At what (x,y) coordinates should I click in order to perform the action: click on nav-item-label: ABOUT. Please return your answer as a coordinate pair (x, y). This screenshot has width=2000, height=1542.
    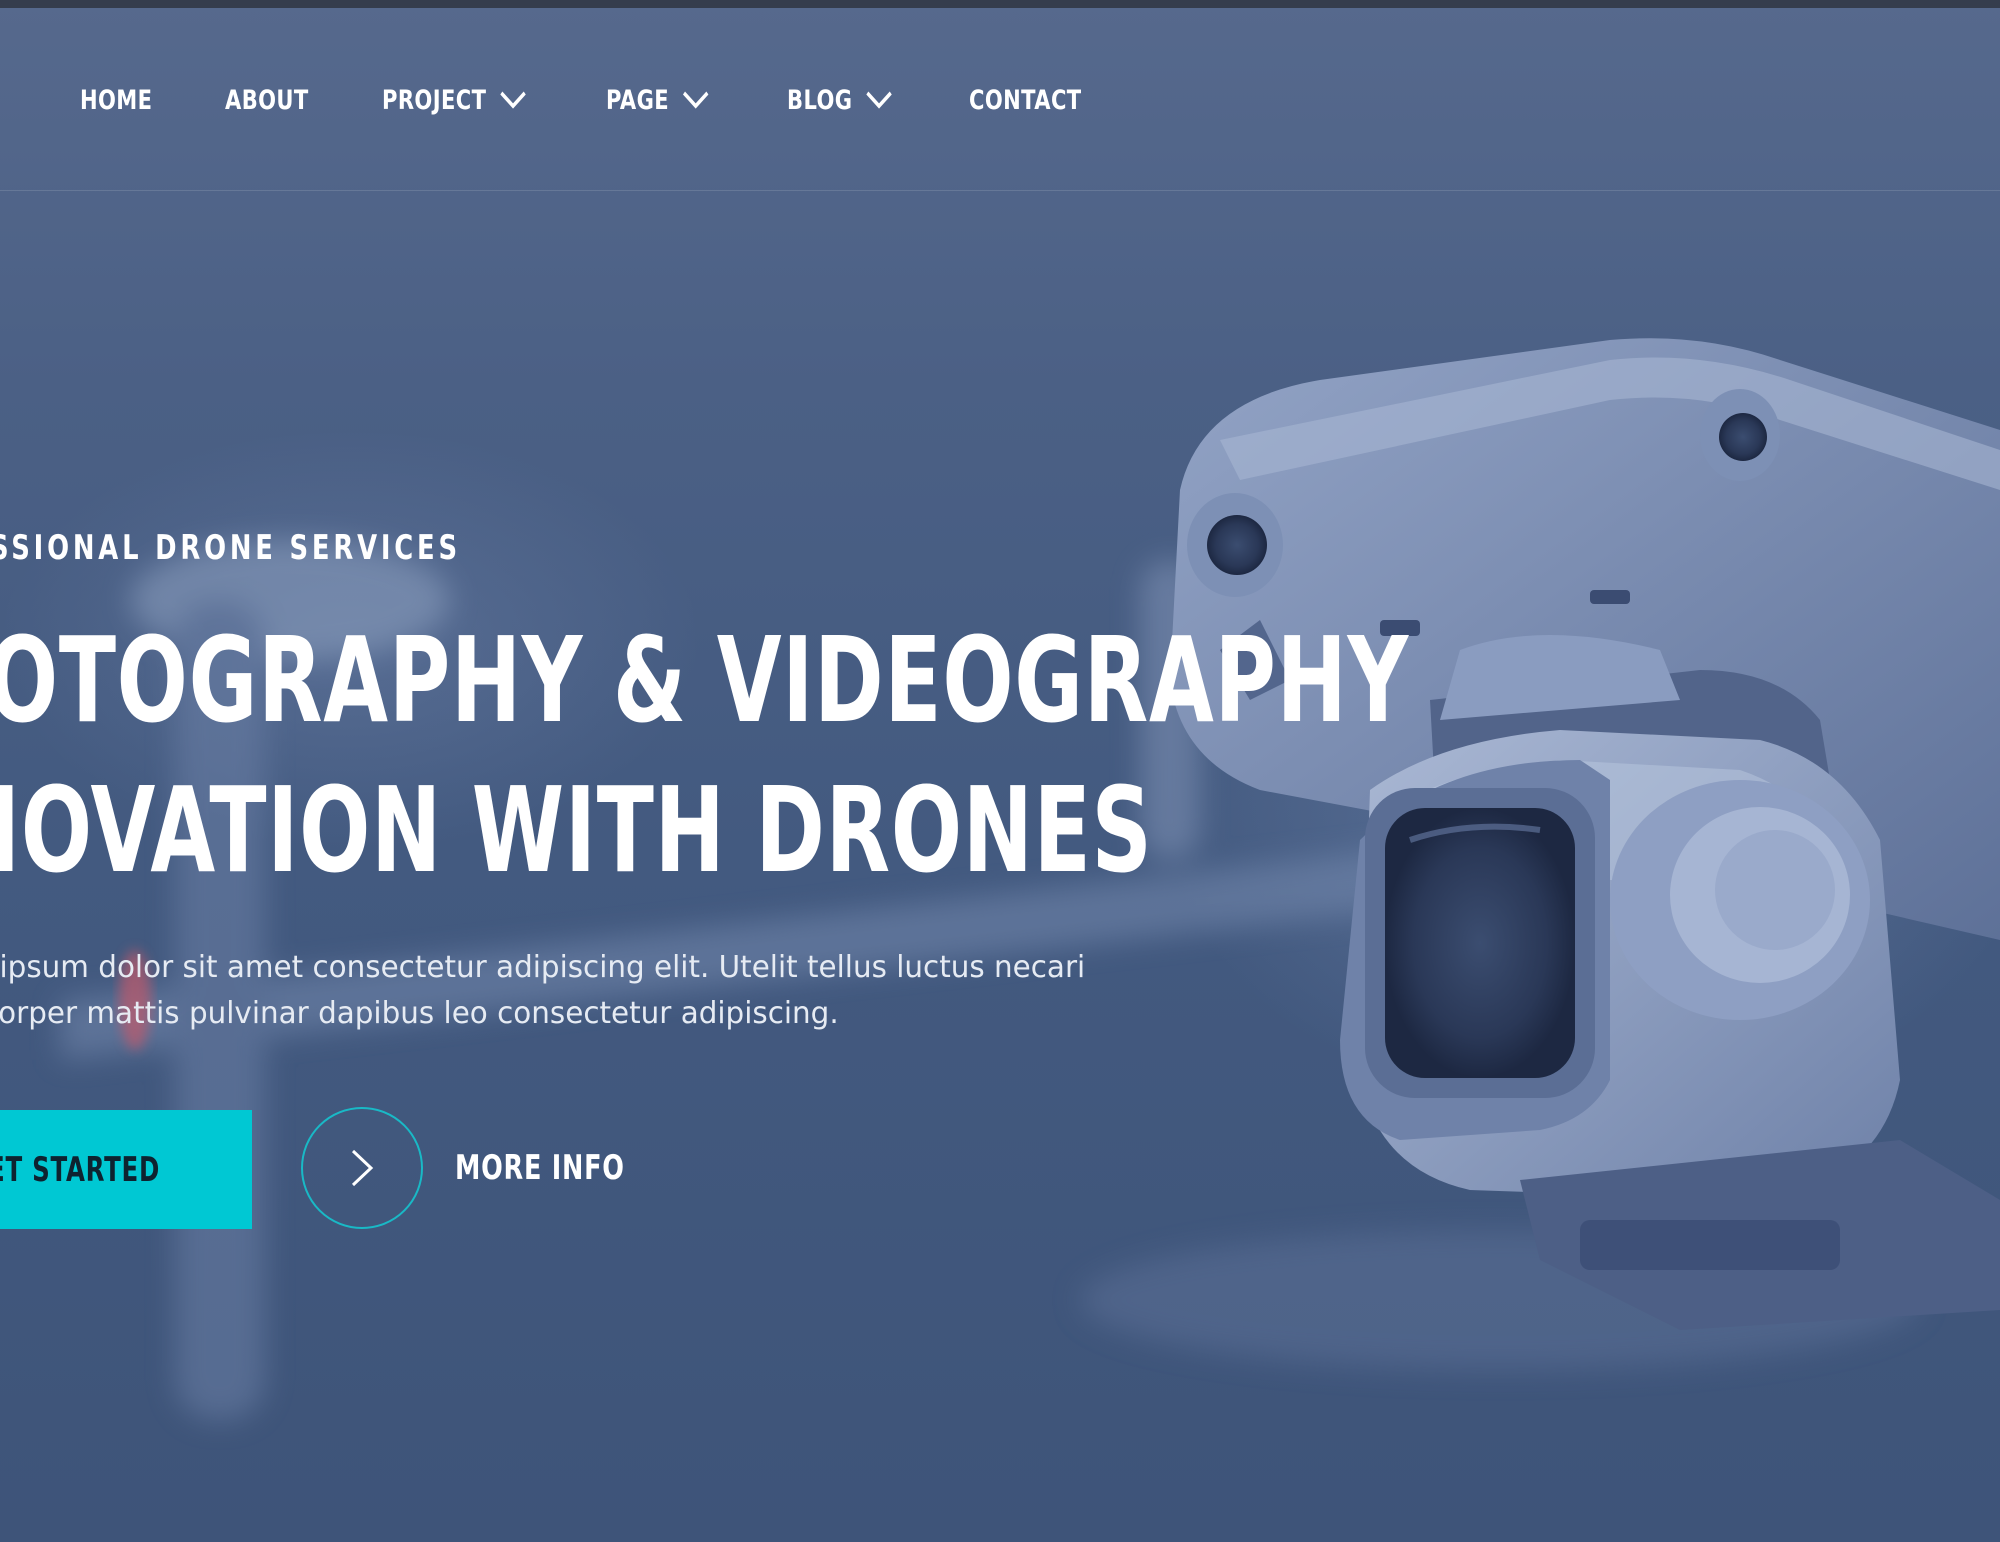
    Looking at the image, I should click on (267, 100).